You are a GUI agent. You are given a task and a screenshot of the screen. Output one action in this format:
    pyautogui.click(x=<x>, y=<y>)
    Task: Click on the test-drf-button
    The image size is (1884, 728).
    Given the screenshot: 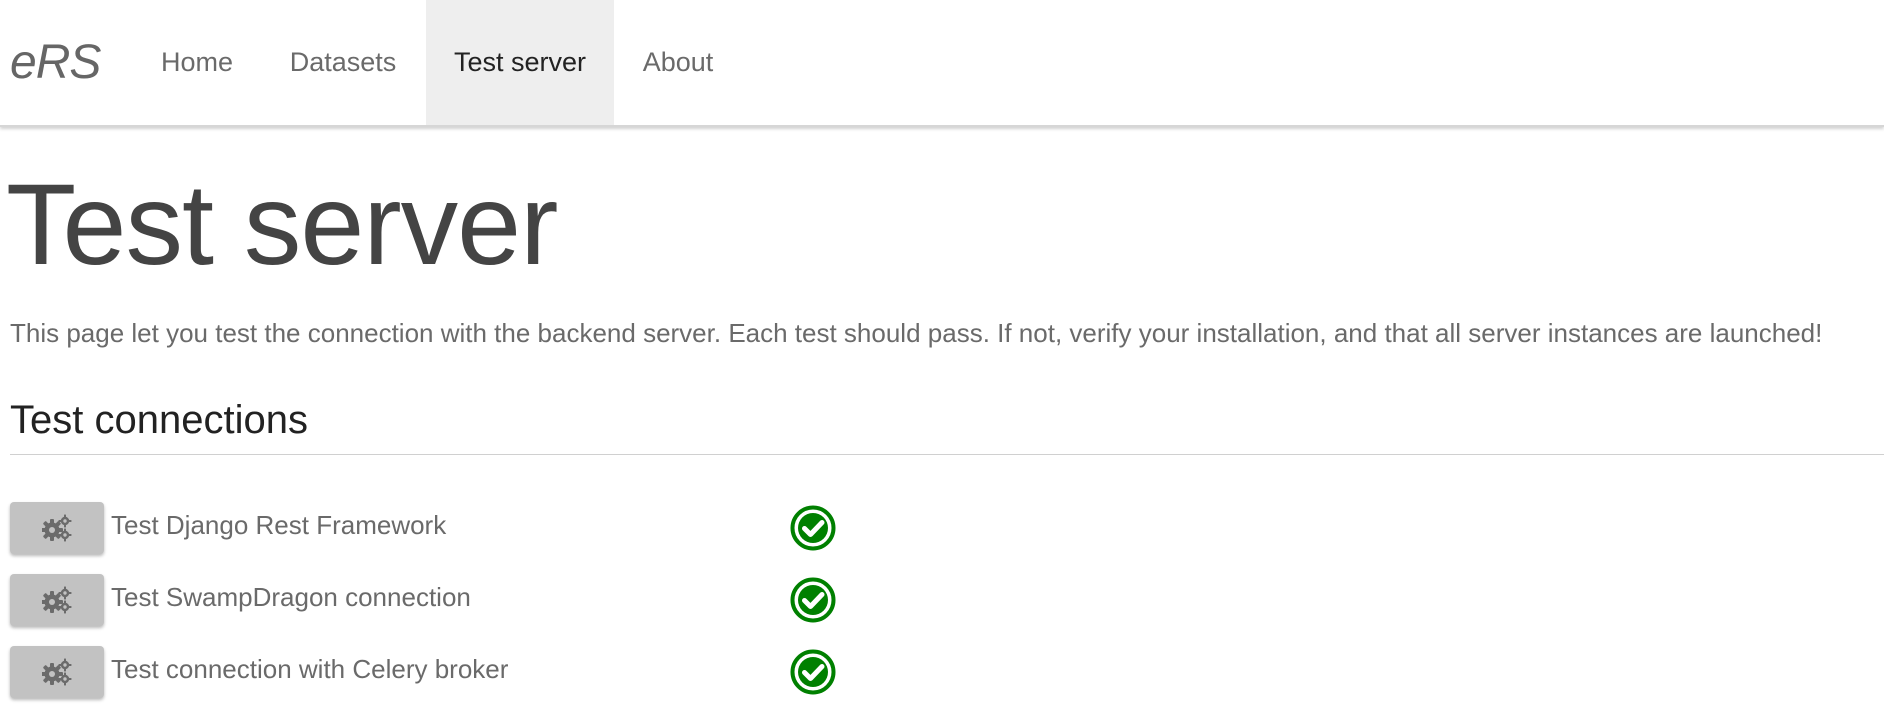 What is the action you would take?
    pyautogui.click(x=57, y=528)
    